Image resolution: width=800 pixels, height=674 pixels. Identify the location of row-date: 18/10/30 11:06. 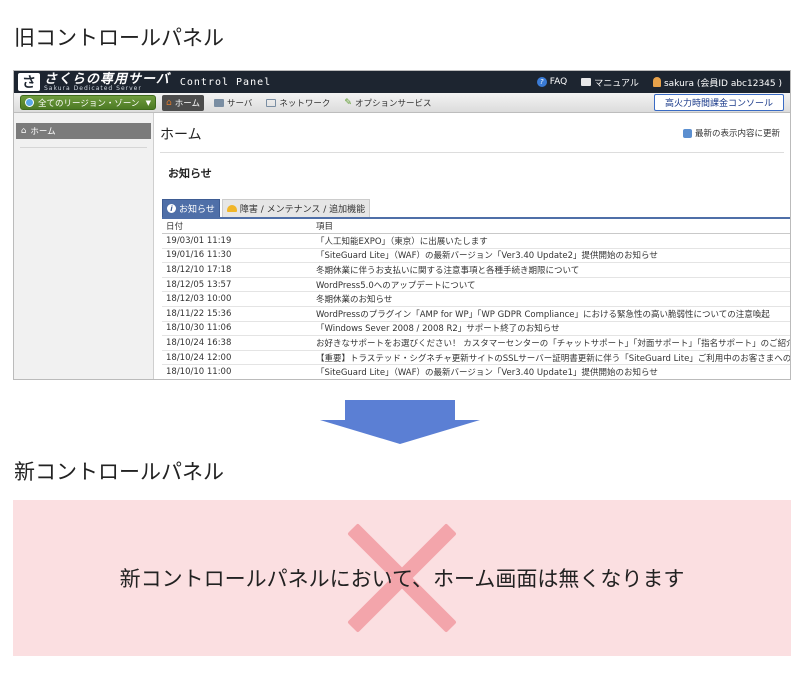
(199, 328).